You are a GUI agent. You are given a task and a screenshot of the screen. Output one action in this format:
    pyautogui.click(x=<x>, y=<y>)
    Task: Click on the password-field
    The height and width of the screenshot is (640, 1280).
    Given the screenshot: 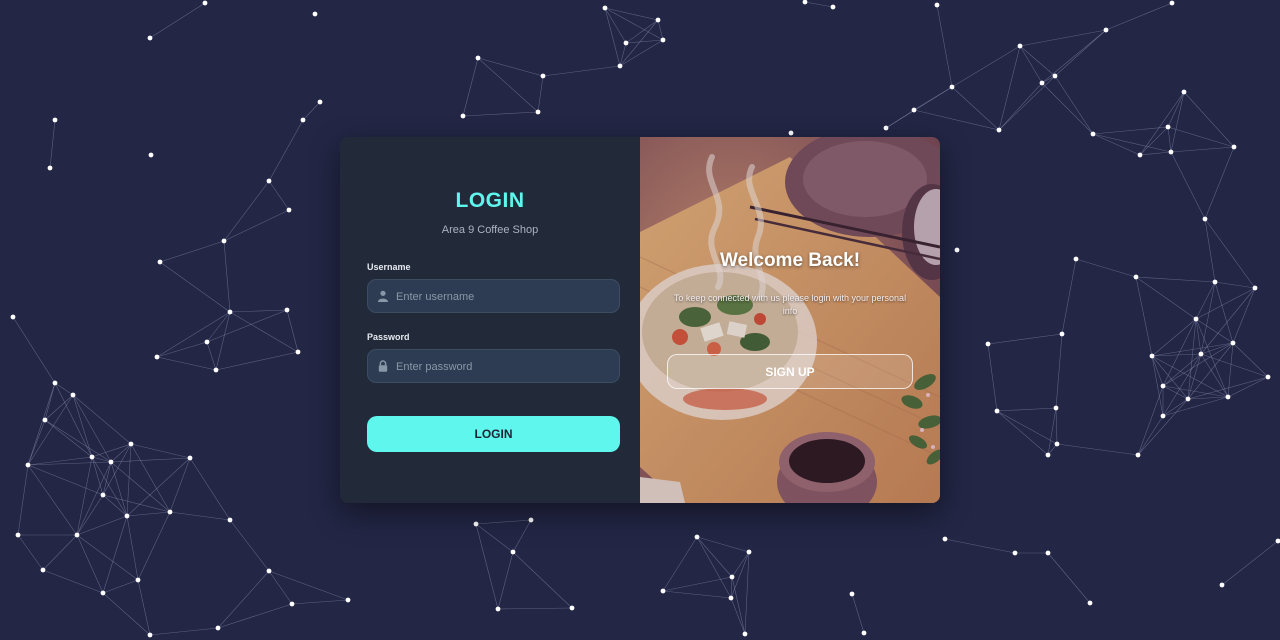 What is the action you would take?
    pyautogui.click(x=493, y=366)
    